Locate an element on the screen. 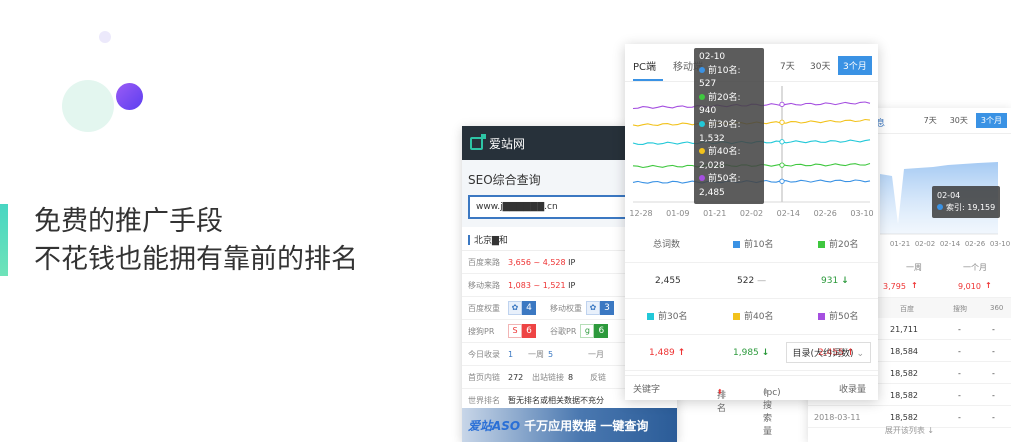  sogou-pr-badge: S6 is located at coordinates (522, 331).